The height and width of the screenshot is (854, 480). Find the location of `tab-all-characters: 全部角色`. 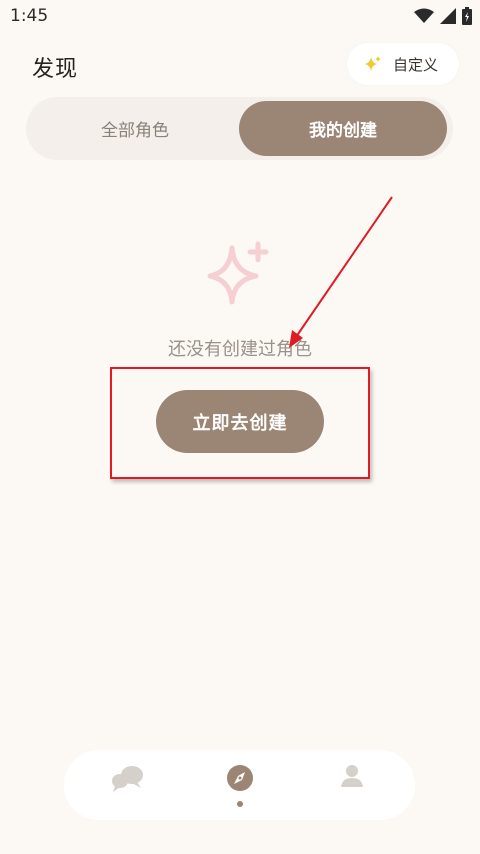

tab-all-characters: 全部角色 is located at coordinates (135, 128).